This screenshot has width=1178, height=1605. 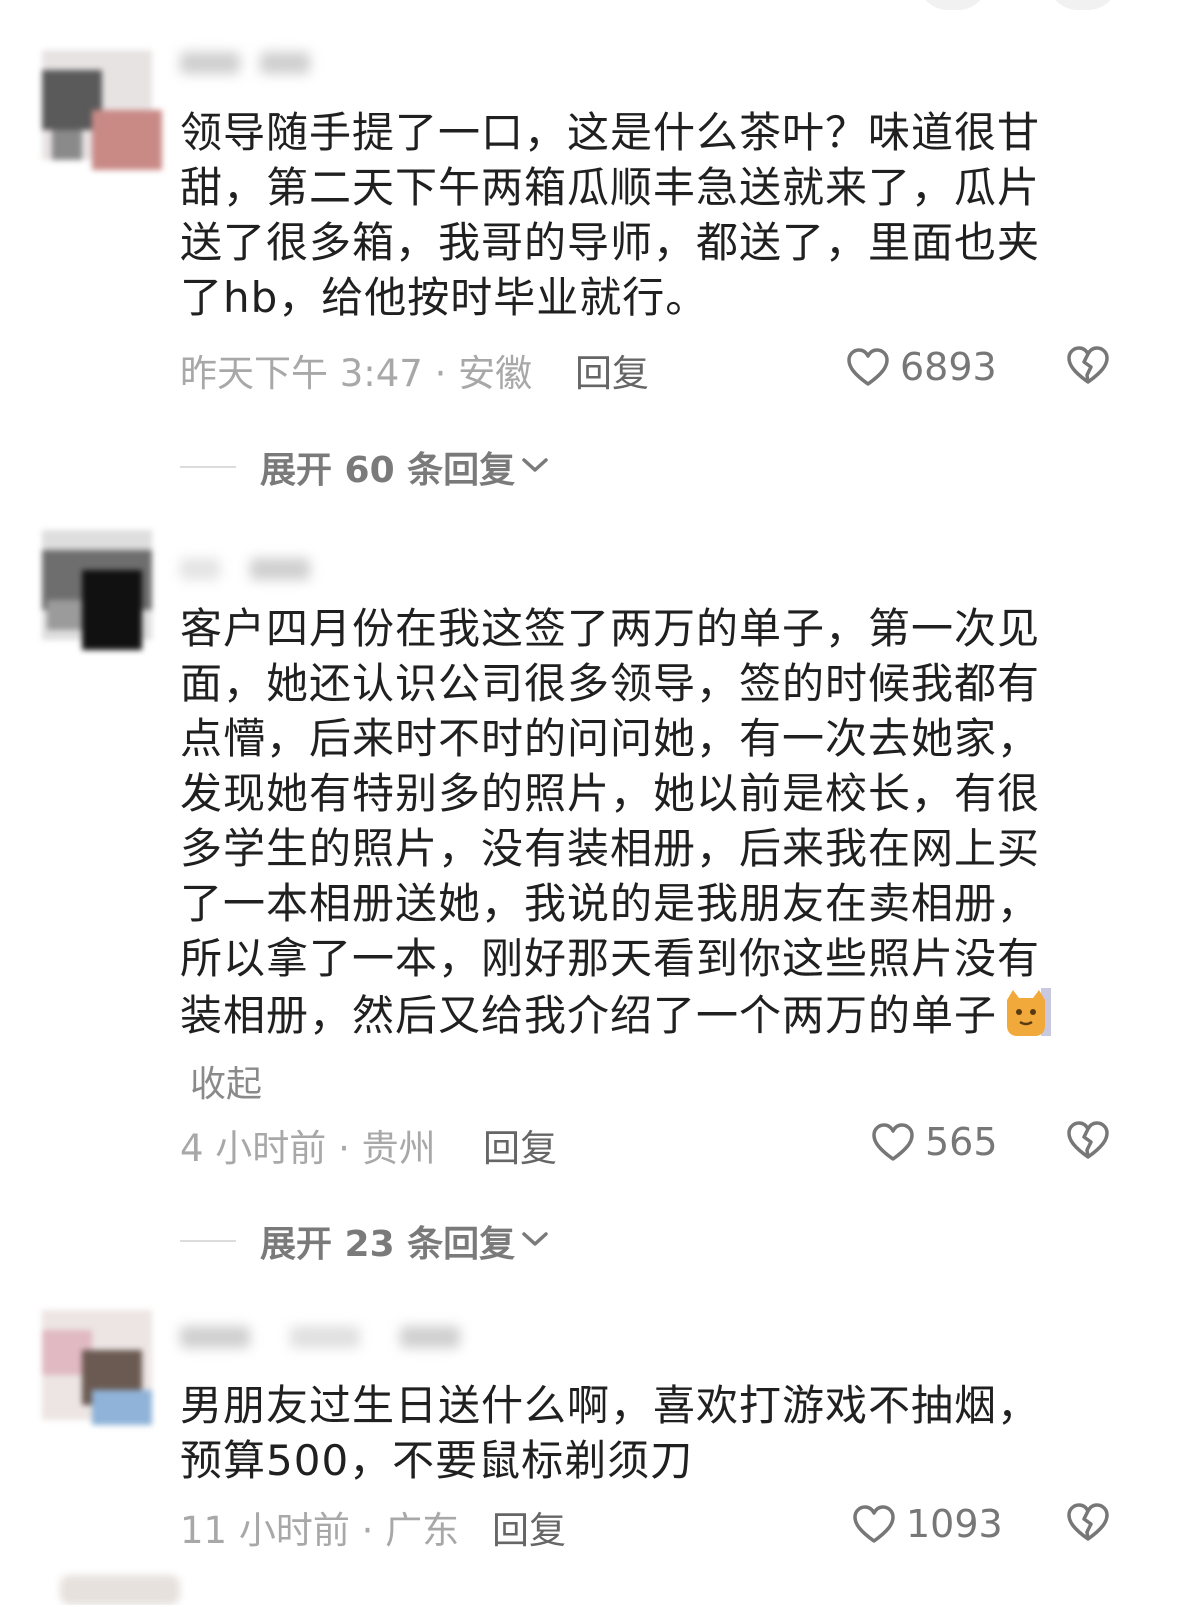 I want to click on expand-replies-button: 展开 23 条回复, so click(x=364, y=1241).